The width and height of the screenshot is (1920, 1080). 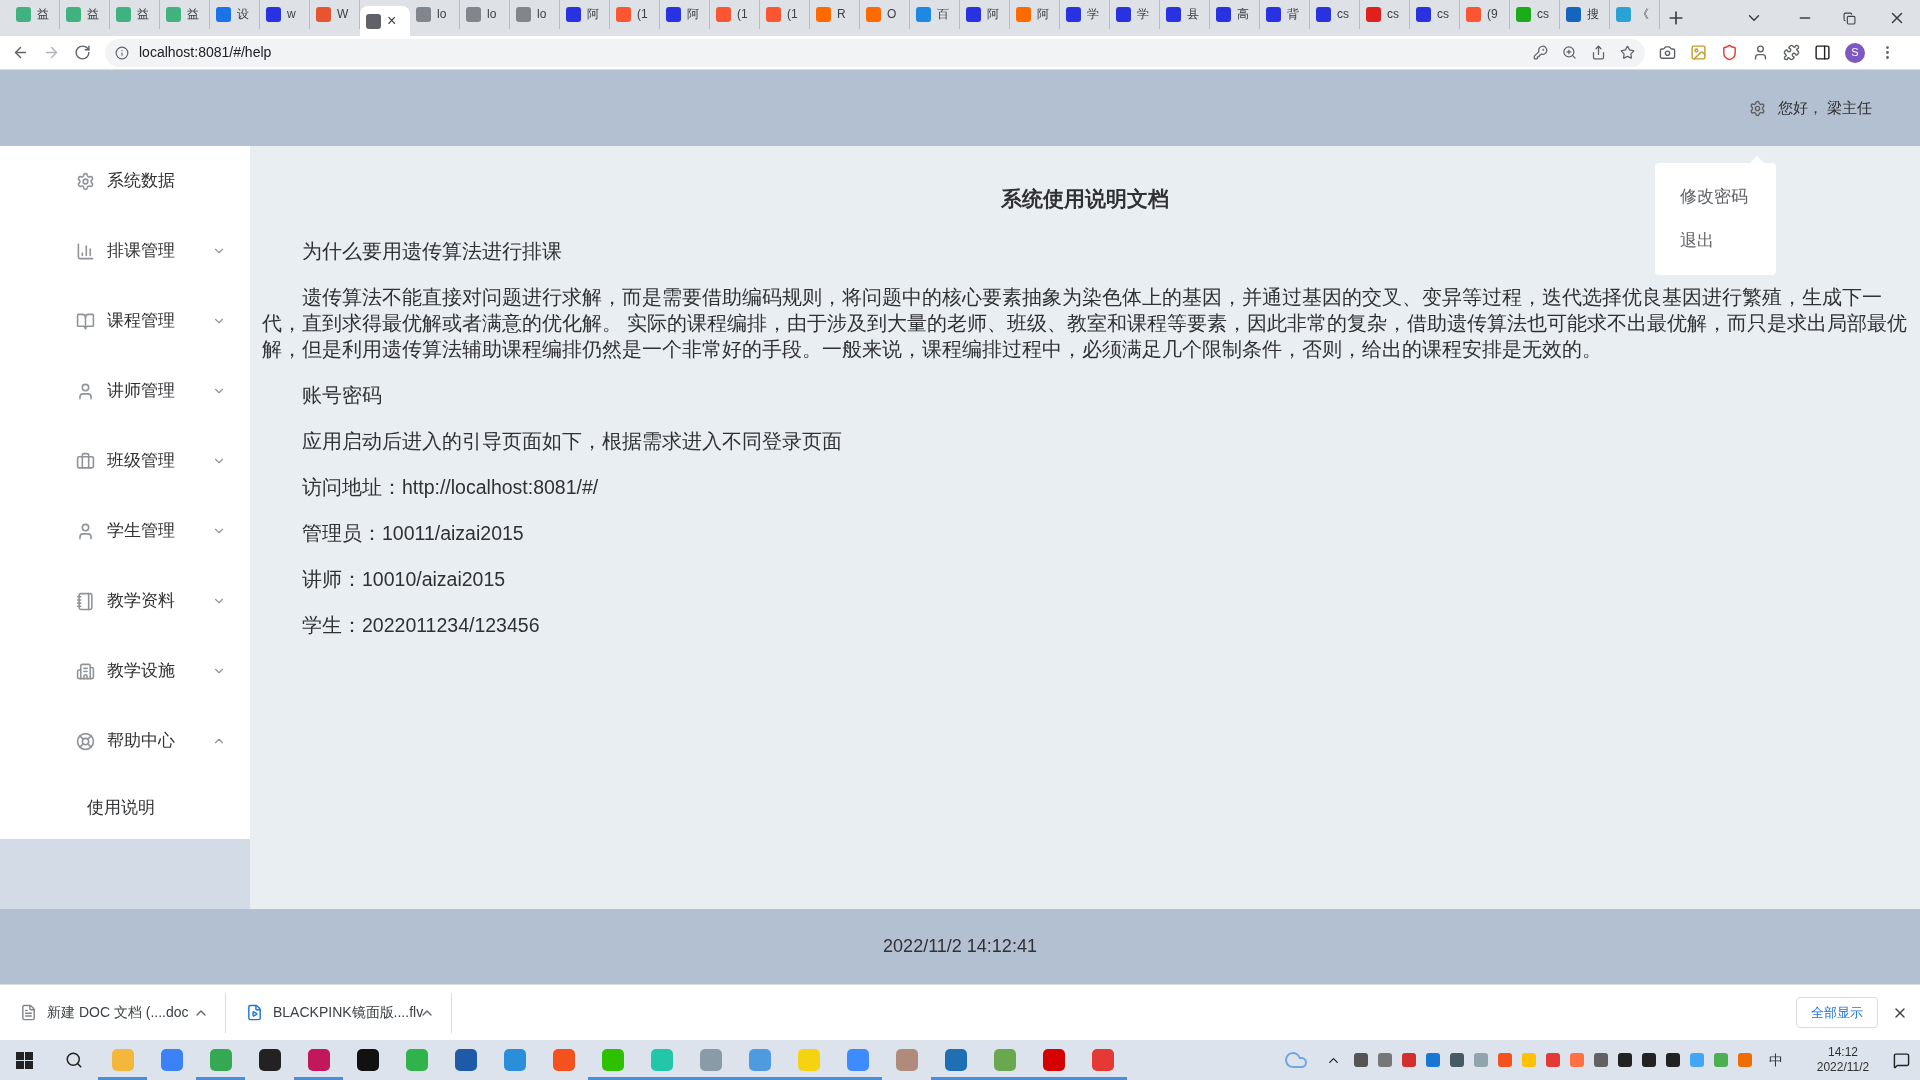 What do you see at coordinates (1715, 241) in the screenshot?
I see `dropdown-menu-item: 退出` at bounding box center [1715, 241].